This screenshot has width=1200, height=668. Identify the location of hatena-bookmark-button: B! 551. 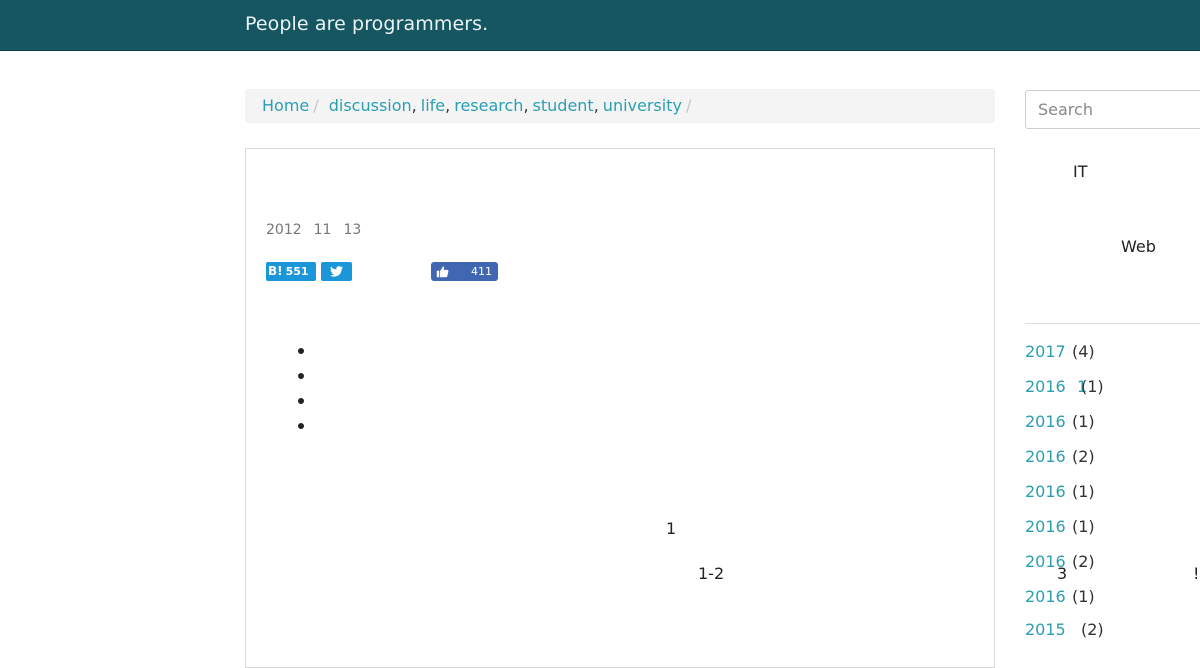
(291, 271).